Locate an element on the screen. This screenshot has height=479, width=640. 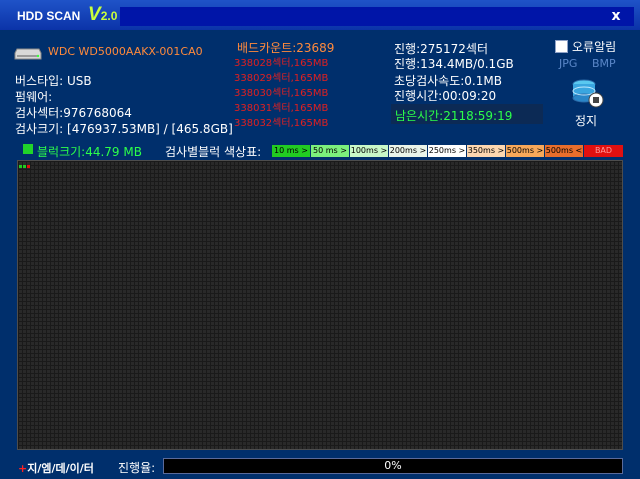
title-bar: HDD SCAN V2.0 x is located at coordinates (320, 15).